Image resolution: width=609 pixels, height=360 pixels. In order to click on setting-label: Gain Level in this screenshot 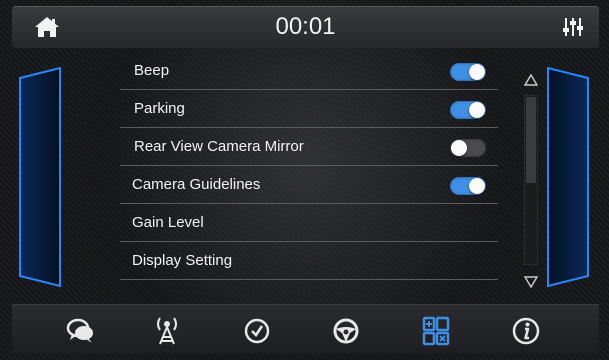, I will do `click(168, 222)`.